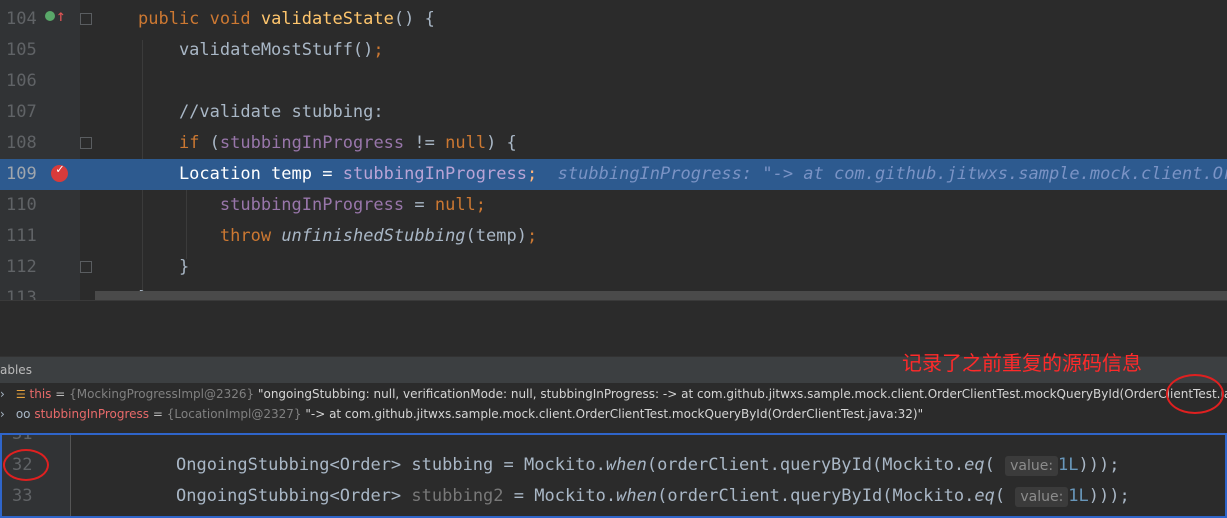  I want to click on variables-title: ables, so click(16, 370).